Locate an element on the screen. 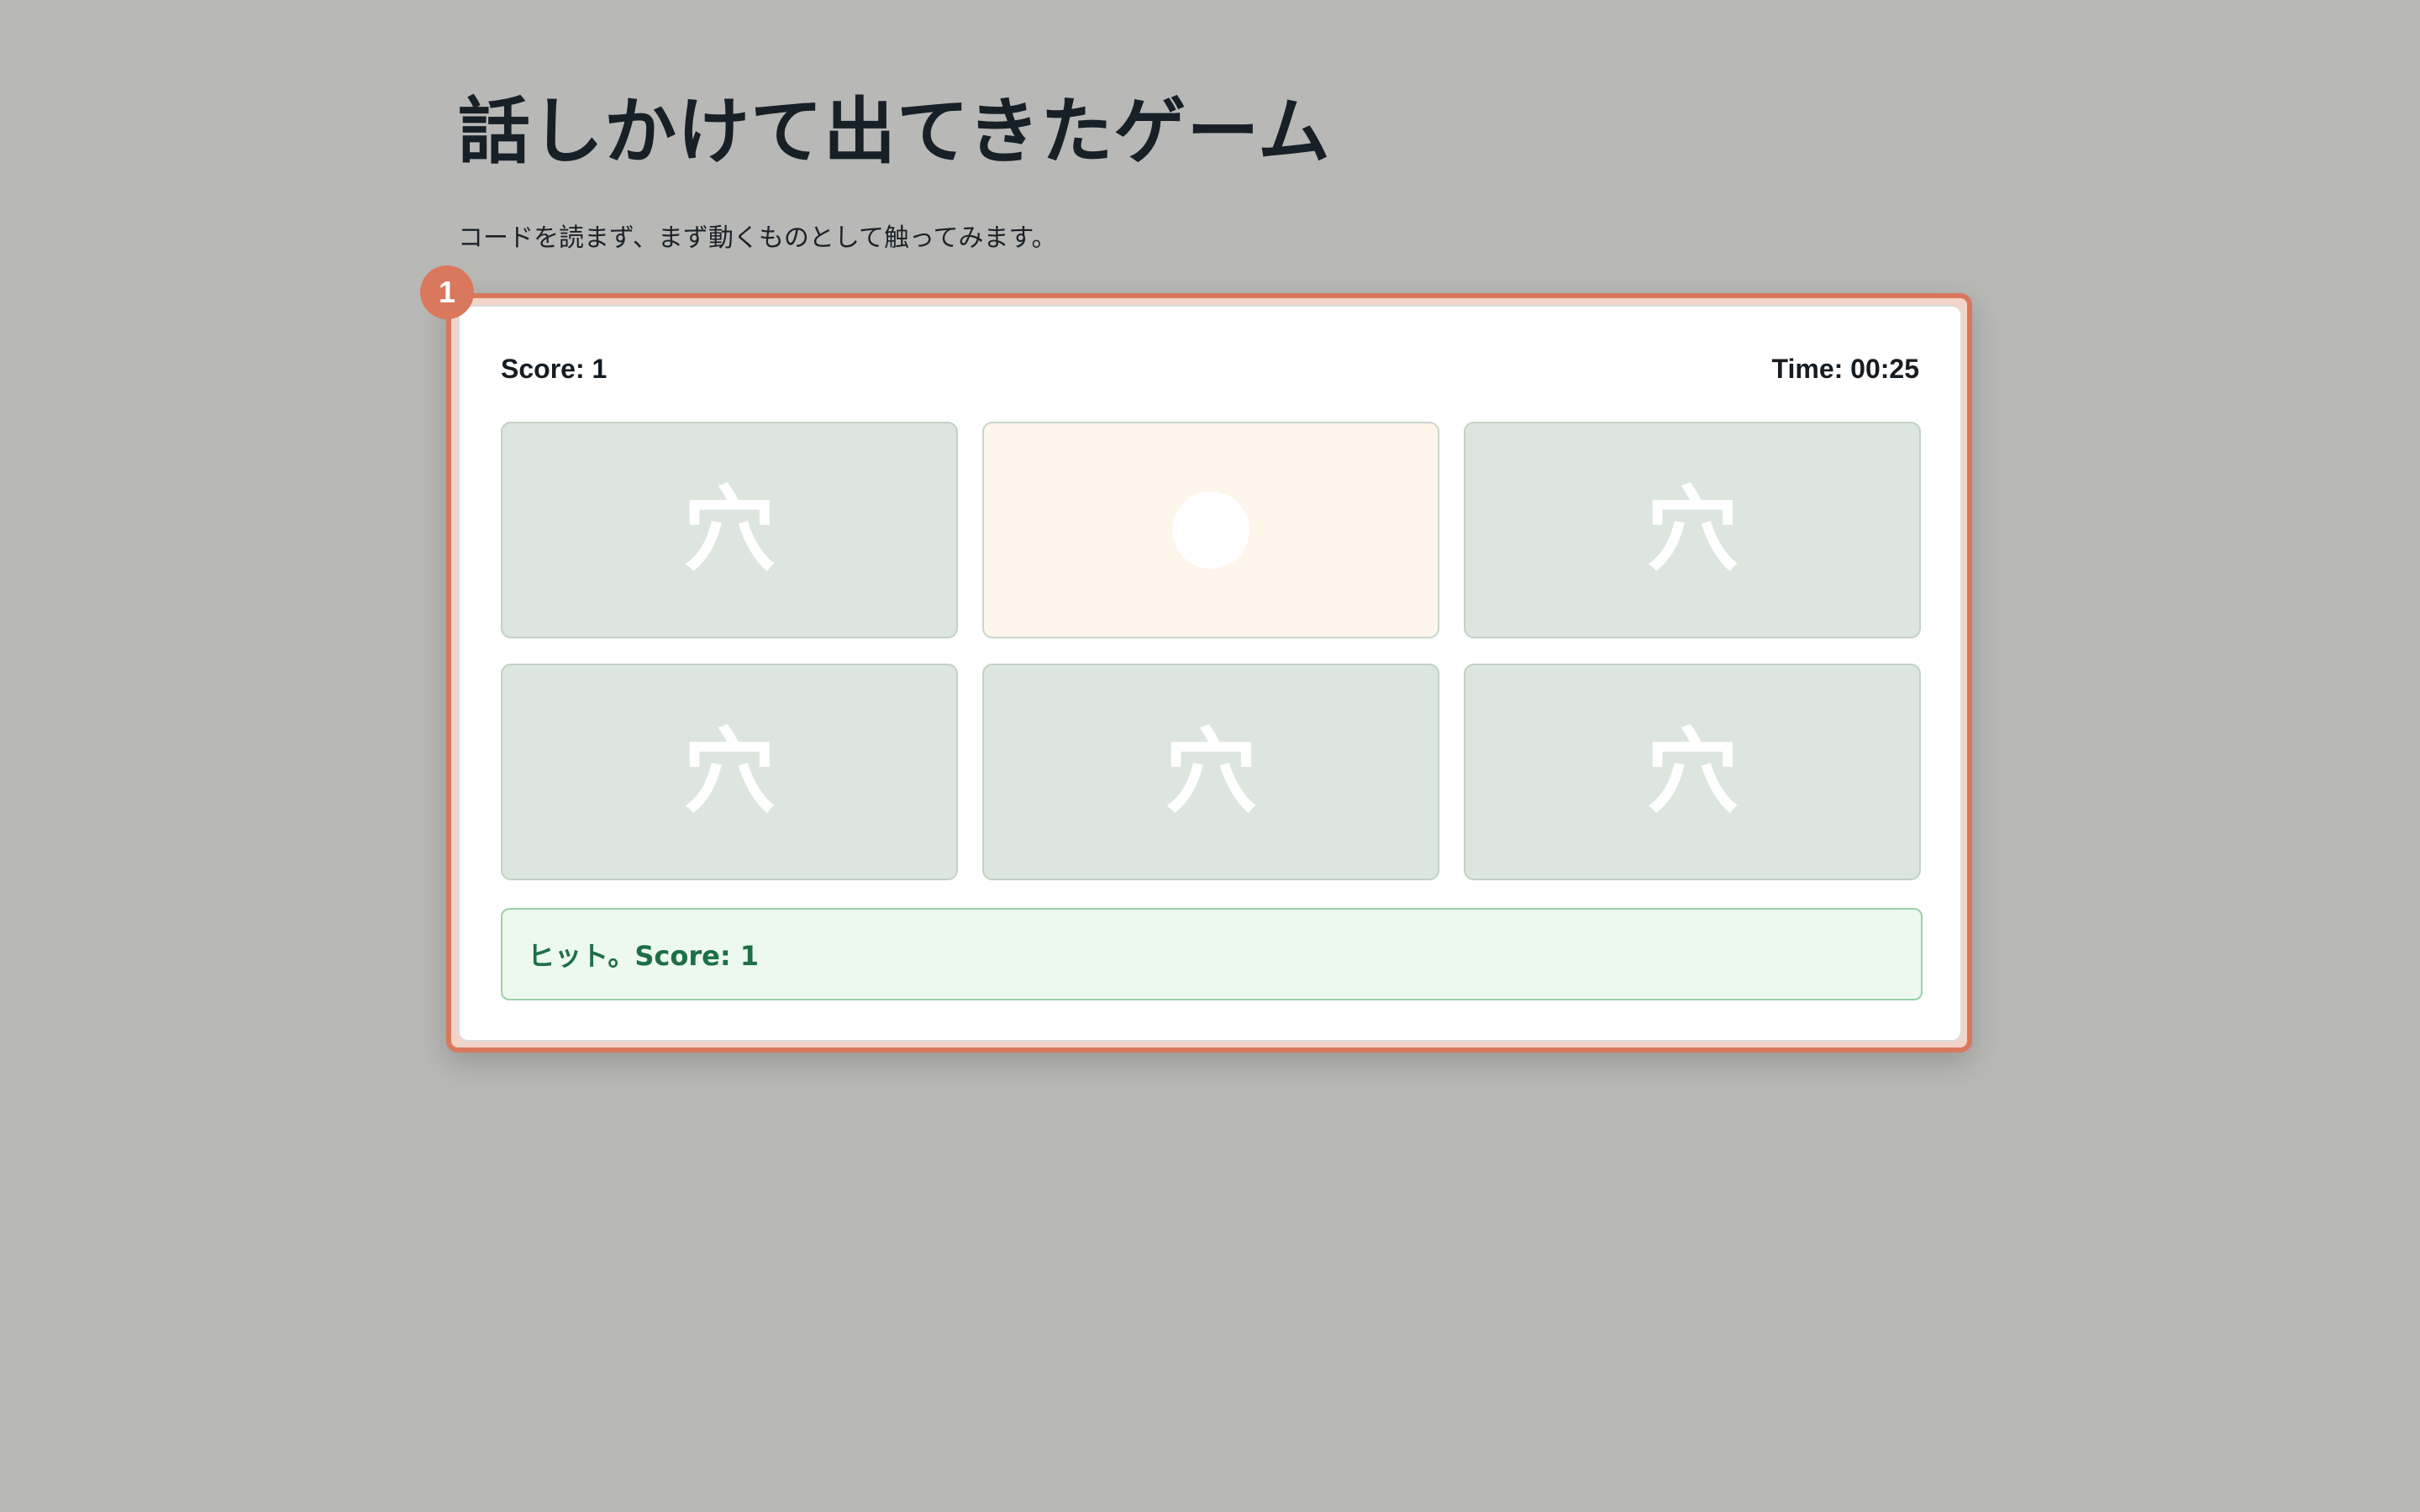 This screenshot has width=2420, height=1512. hole-2-mole is located at coordinates (1210, 530).